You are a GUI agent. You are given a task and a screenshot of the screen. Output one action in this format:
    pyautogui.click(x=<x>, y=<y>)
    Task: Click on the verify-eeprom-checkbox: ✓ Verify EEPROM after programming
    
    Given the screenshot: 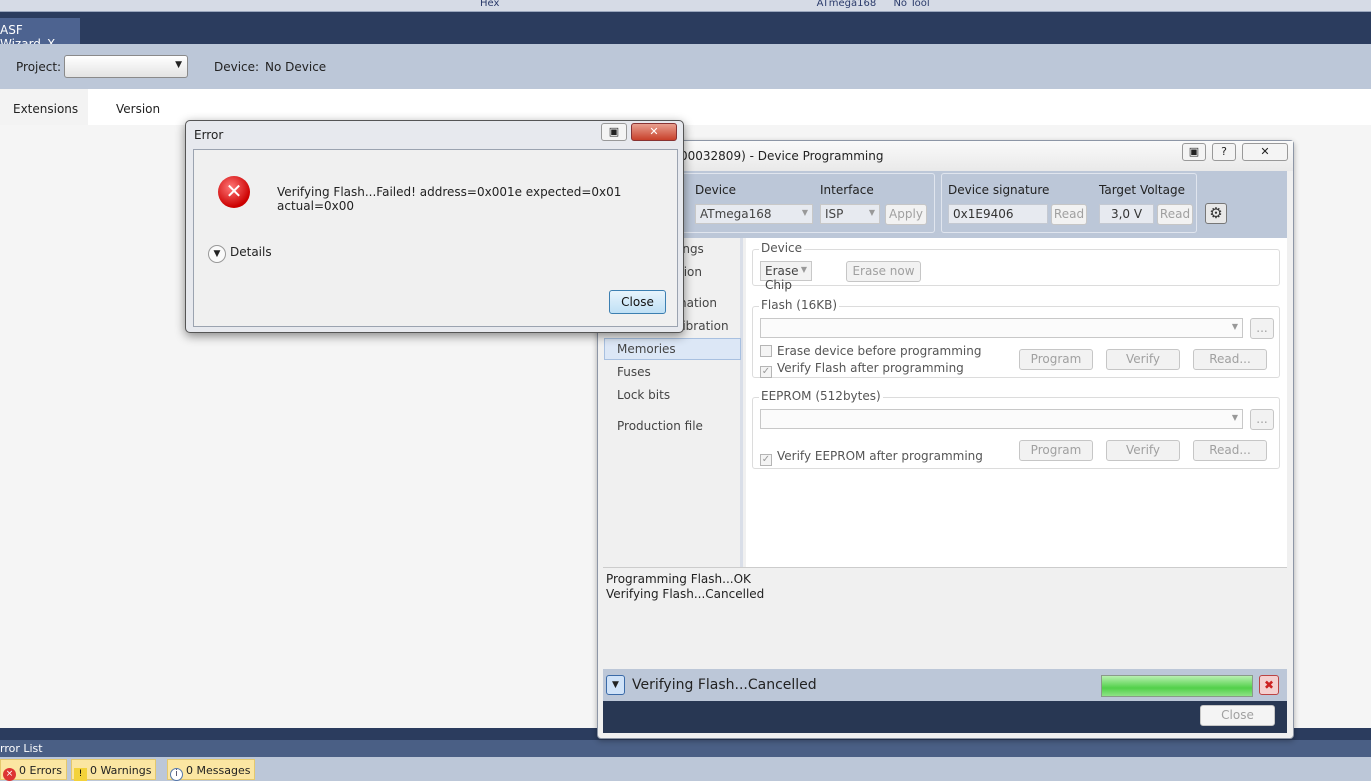 What is the action you would take?
    pyautogui.click(x=871, y=457)
    